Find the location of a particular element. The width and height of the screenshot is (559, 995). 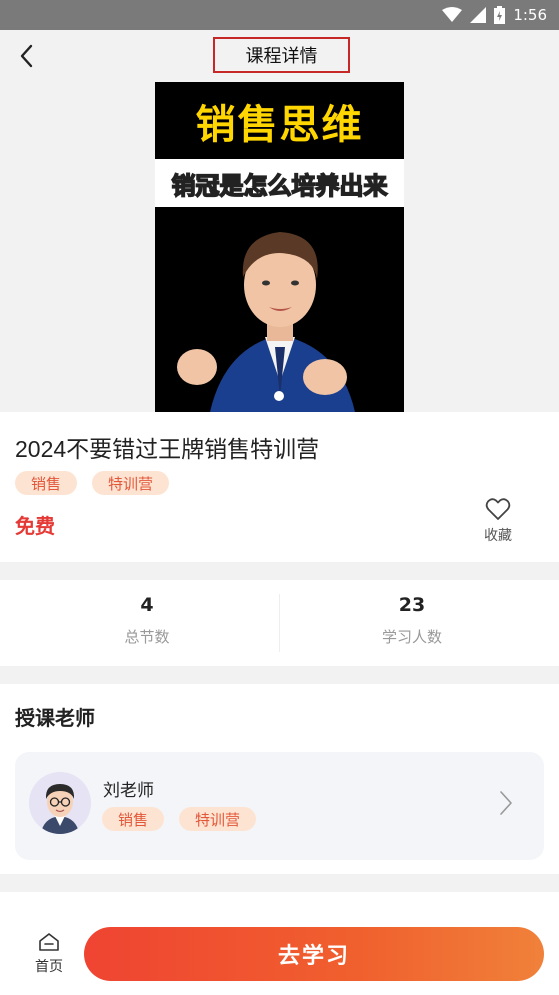

teacher-name: 刘老师 is located at coordinates (128, 791).